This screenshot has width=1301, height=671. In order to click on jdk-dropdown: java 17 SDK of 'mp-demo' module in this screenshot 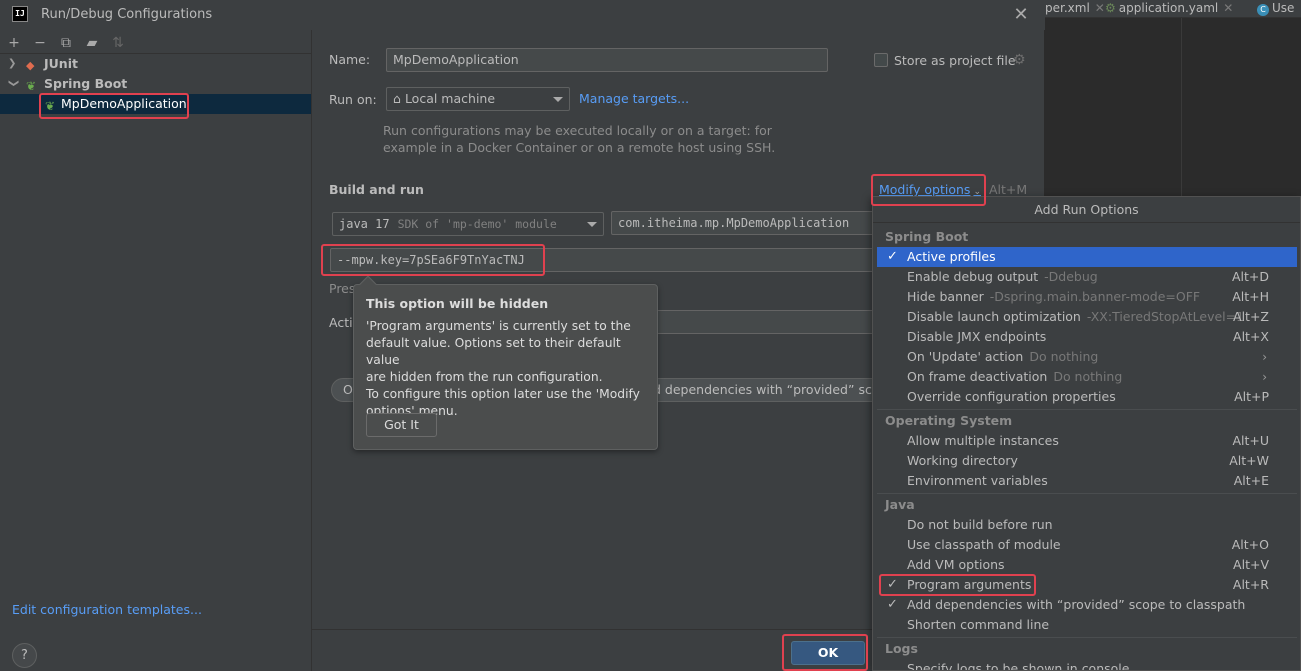, I will do `click(468, 224)`.